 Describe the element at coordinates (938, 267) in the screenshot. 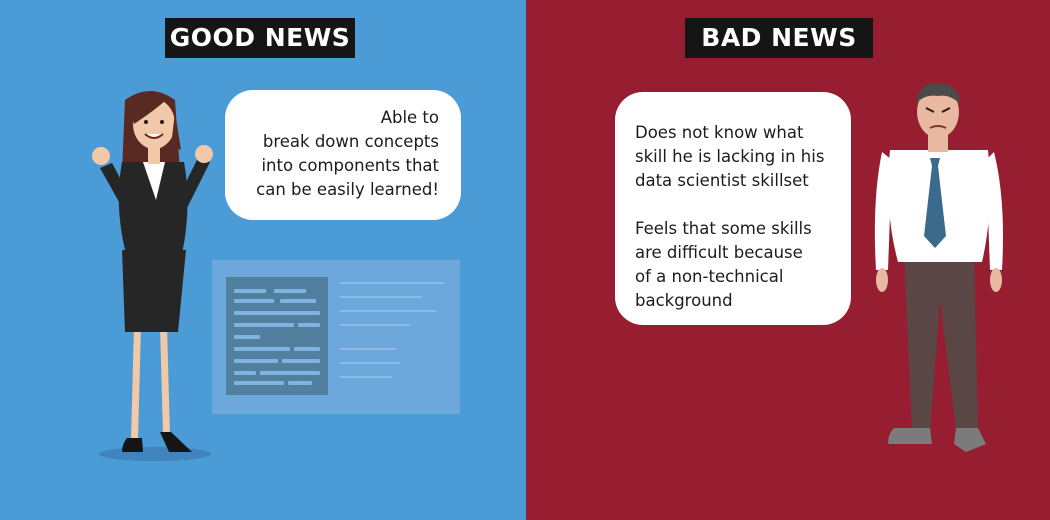

I see `businessman-icon` at that location.